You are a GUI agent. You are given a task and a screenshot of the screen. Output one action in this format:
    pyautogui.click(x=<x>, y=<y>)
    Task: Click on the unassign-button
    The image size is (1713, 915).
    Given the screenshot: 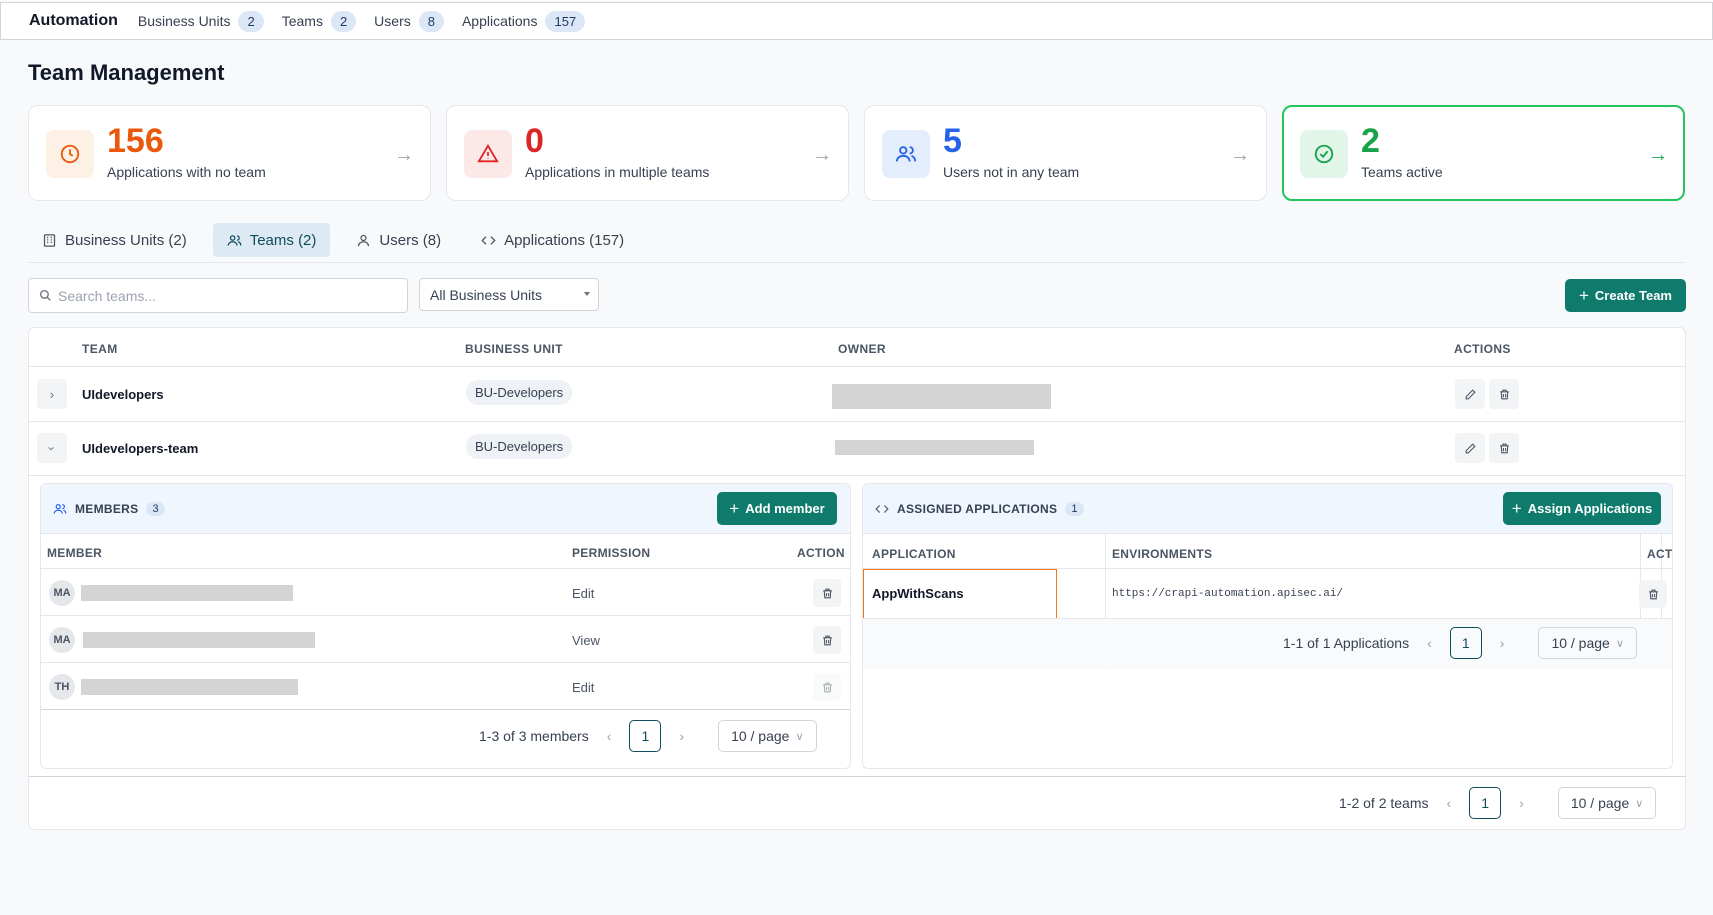 What is the action you would take?
    pyautogui.click(x=1653, y=594)
    